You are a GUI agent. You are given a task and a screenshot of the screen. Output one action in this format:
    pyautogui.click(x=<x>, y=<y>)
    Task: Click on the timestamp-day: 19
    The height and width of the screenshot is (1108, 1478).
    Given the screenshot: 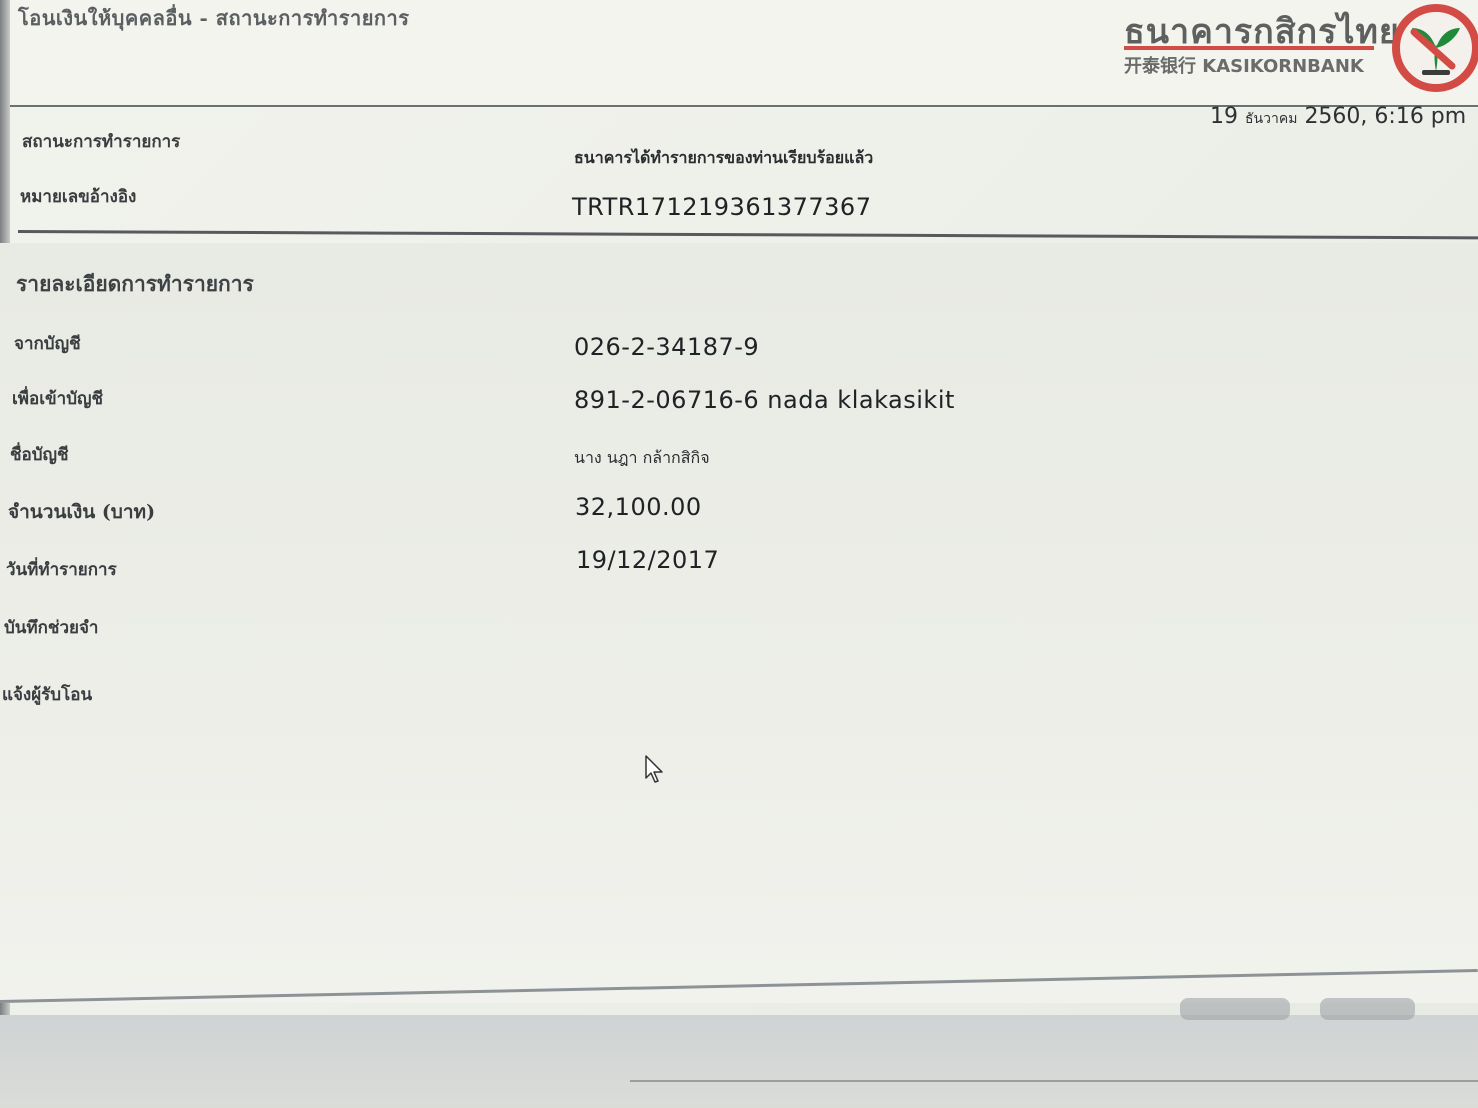 What is the action you would take?
    pyautogui.click(x=1224, y=116)
    